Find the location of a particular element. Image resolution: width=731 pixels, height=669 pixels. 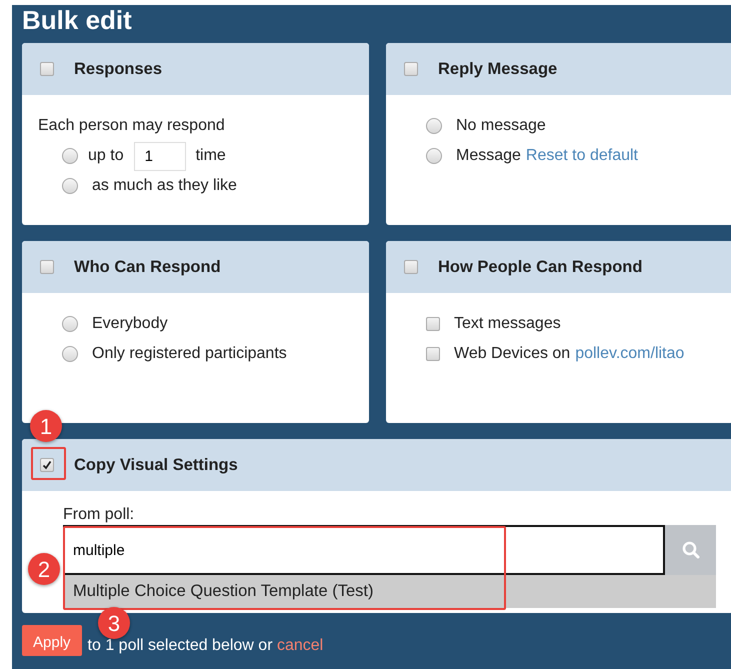

page-title: Bulk edit is located at coordinates (77, 21).